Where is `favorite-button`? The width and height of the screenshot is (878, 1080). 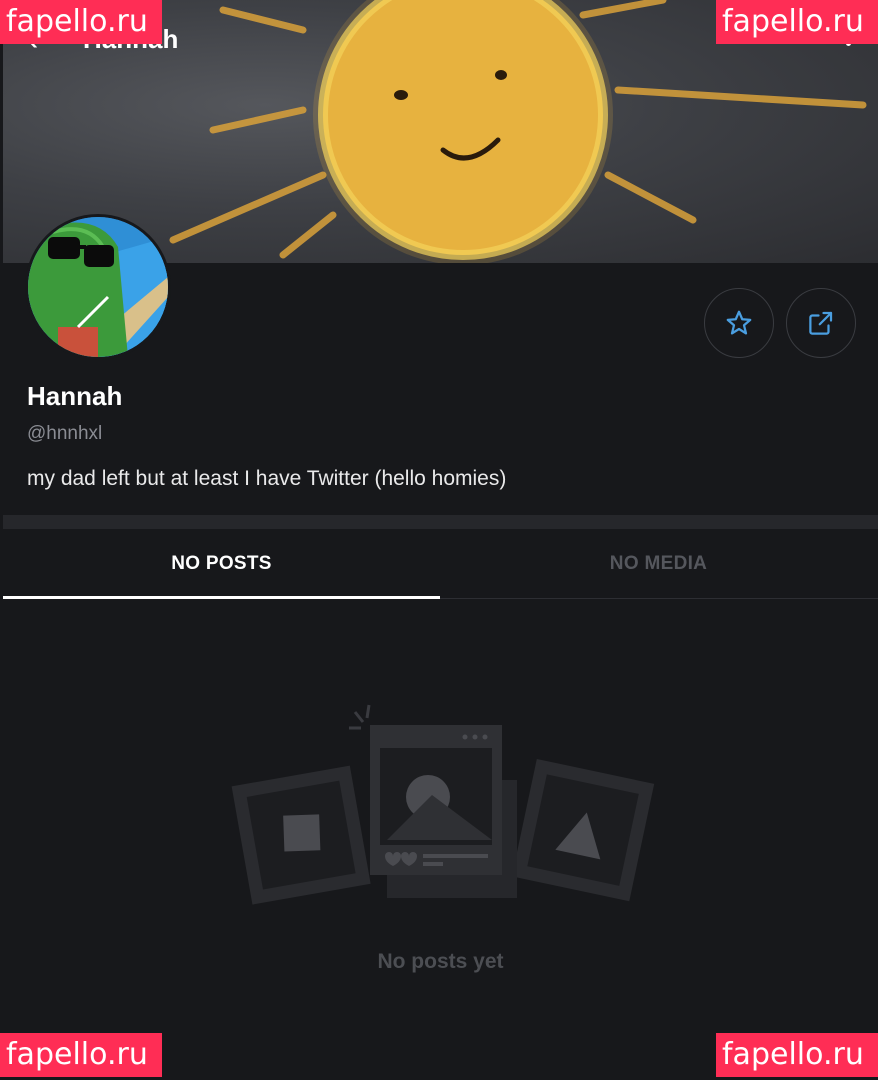 favorite-button is located at coordinates (739, 323).